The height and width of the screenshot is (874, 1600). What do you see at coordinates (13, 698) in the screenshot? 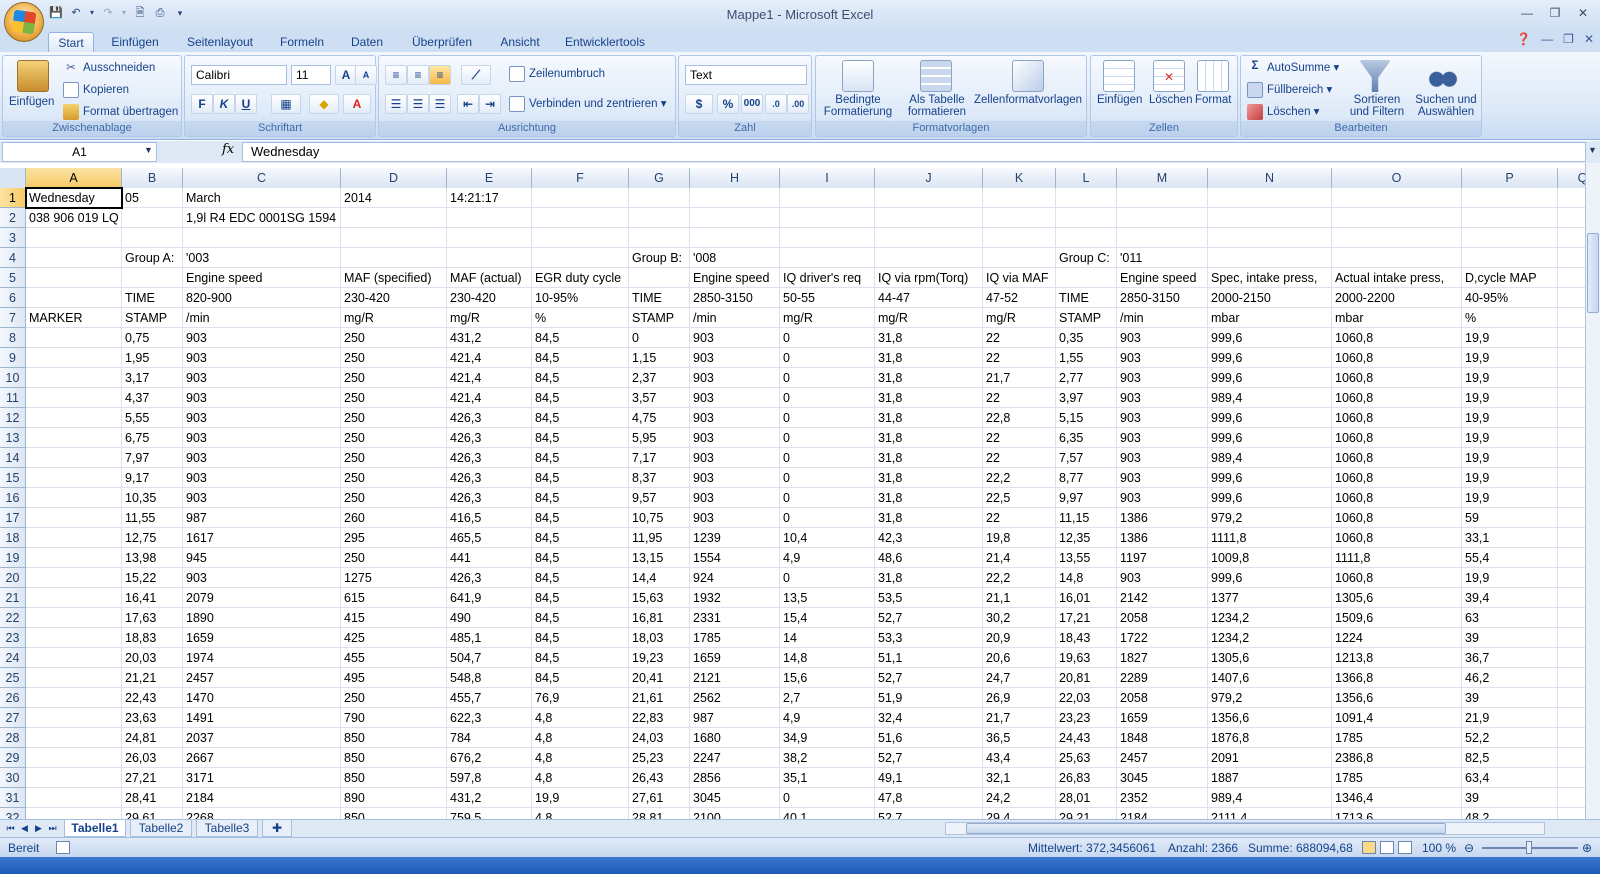
I see `row-header: 26` at bounding box center [13, 698].